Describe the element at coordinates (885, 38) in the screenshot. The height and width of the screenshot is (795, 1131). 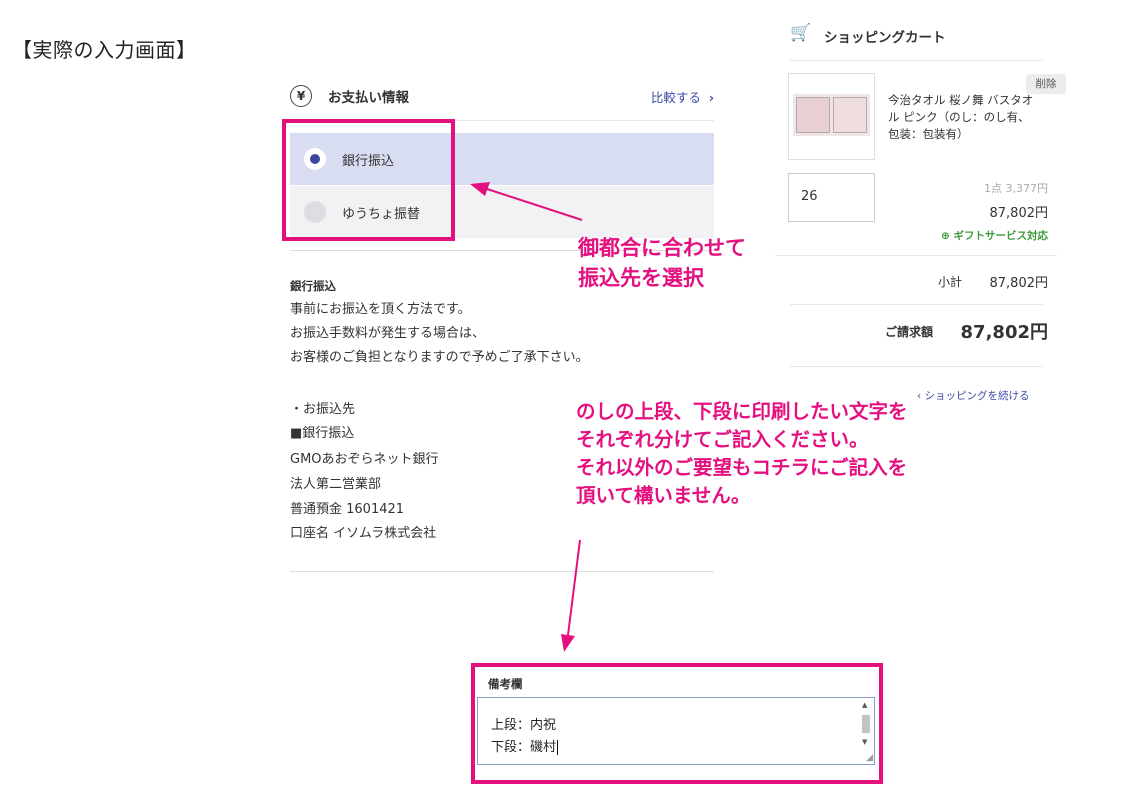
I see `cart-title: ショッピングカート` at that location.